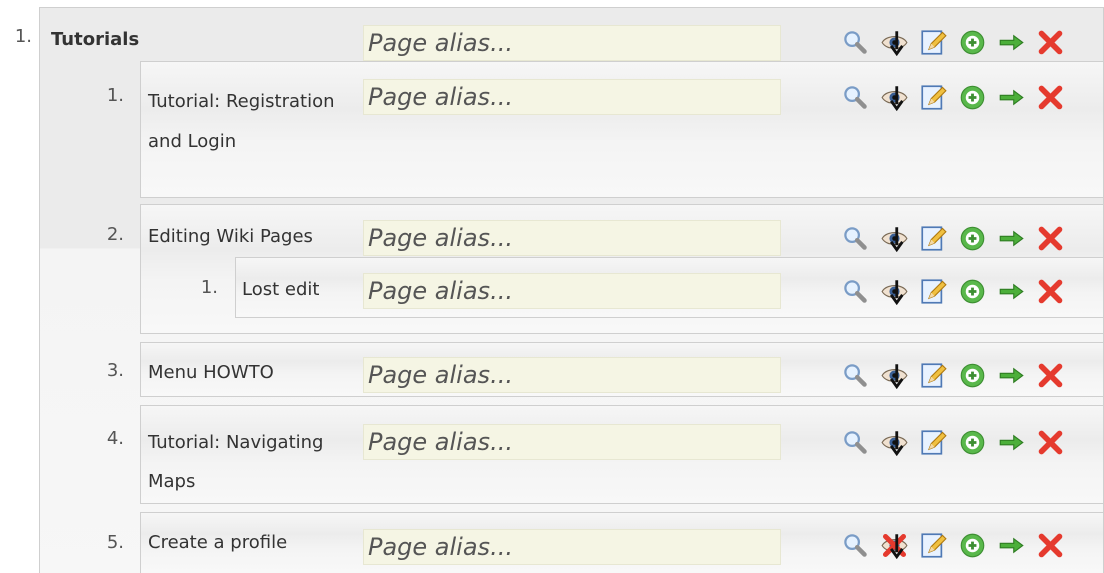 Image resolution: width=1104 pixels, height=573 pixels. I want to click on item-title: Tutorial: Navigating Maps, so click(253, 462).